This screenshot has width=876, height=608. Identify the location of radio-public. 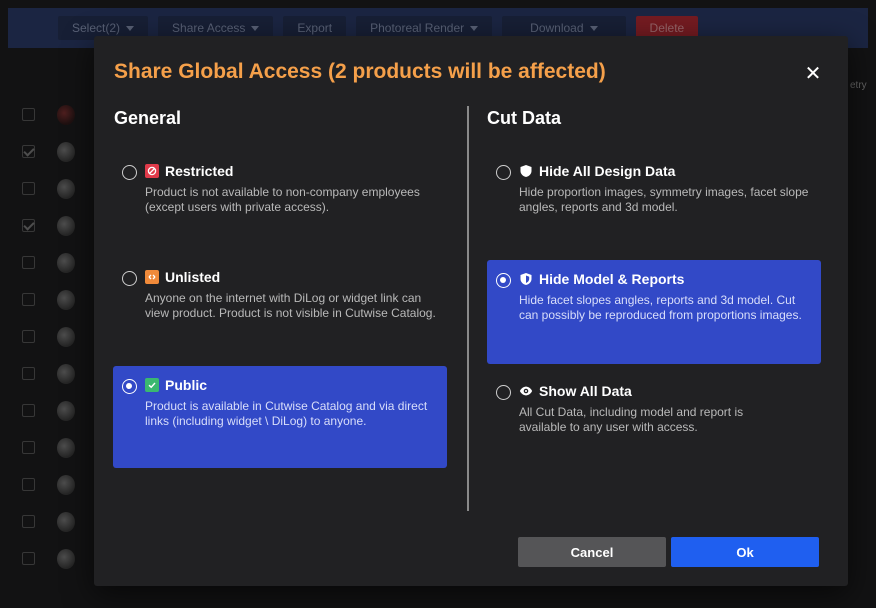
(129, 386).